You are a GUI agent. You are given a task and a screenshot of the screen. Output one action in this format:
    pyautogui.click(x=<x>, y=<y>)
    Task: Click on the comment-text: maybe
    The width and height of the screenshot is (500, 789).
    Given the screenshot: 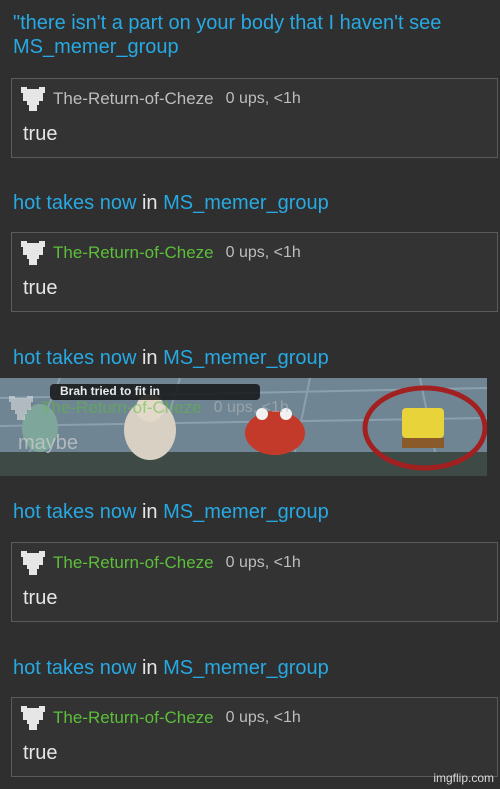 What is the action you would take?
    pyautogui.click(x=48, y=443)
    